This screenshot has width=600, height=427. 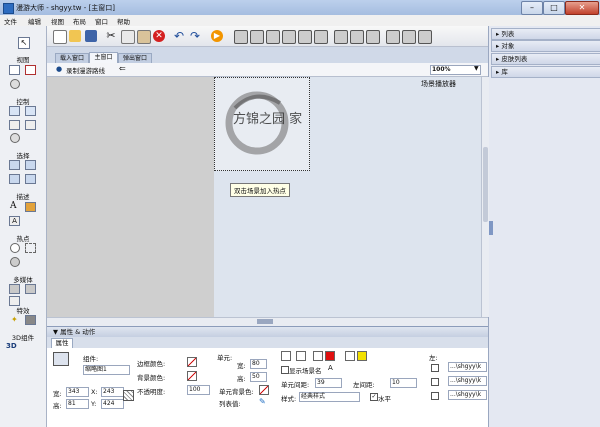 I want to click on align-top-icon, so click(x=289, y=37).